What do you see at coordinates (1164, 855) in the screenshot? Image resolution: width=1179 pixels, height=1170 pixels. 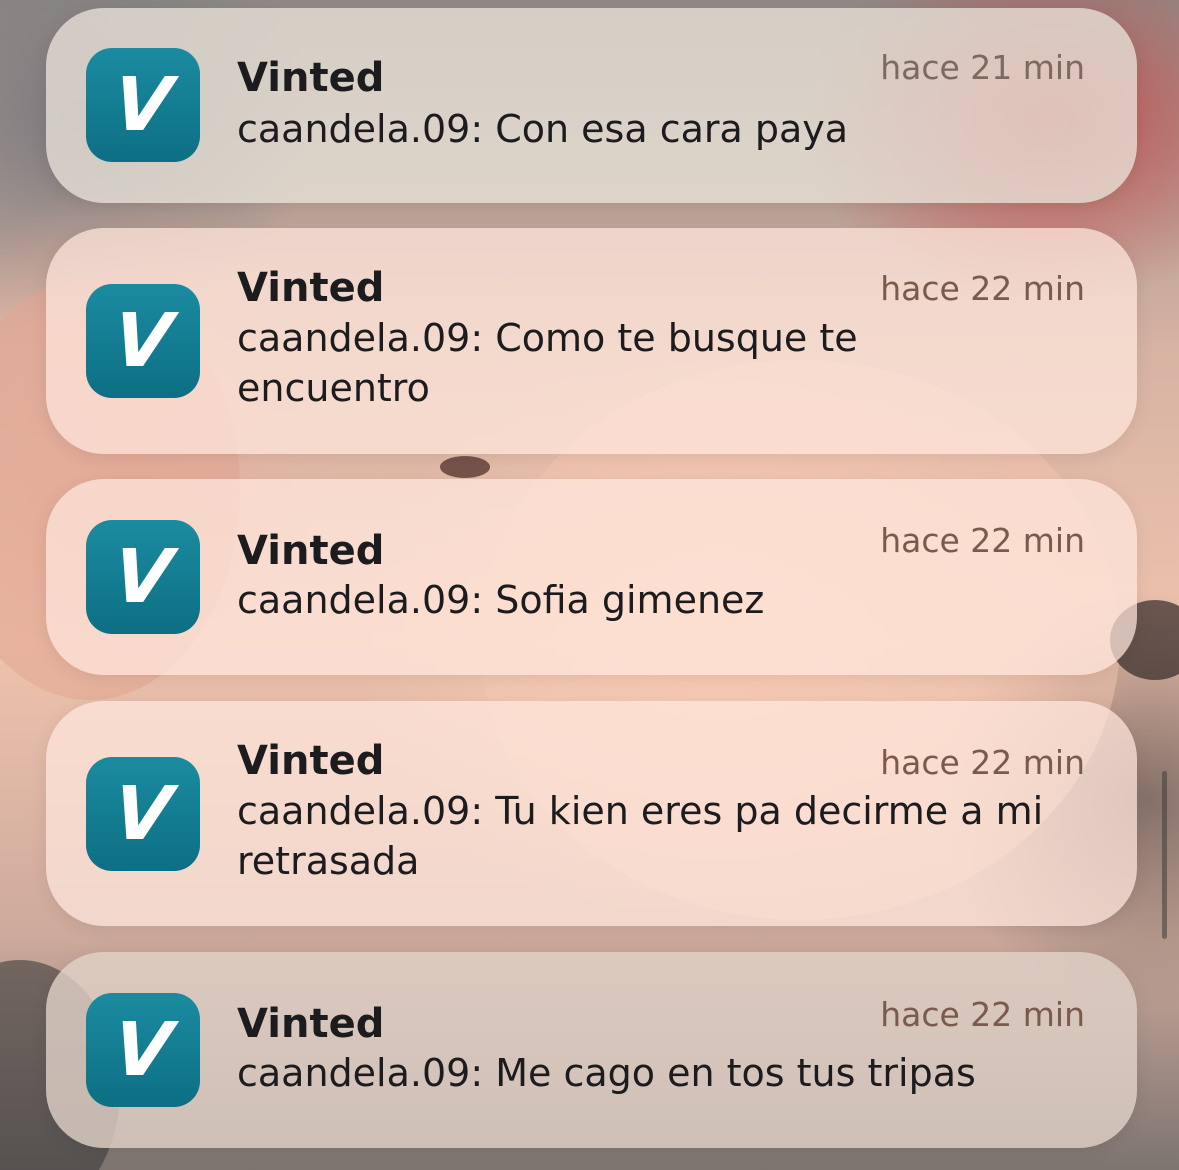 I see `scrollbar` at bounding box center [1164, 855].